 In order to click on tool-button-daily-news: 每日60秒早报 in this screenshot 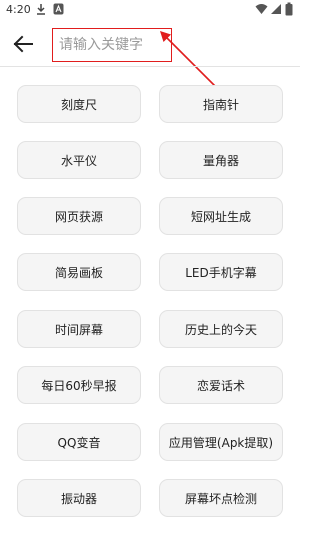, I will do `click(79, 385)`.